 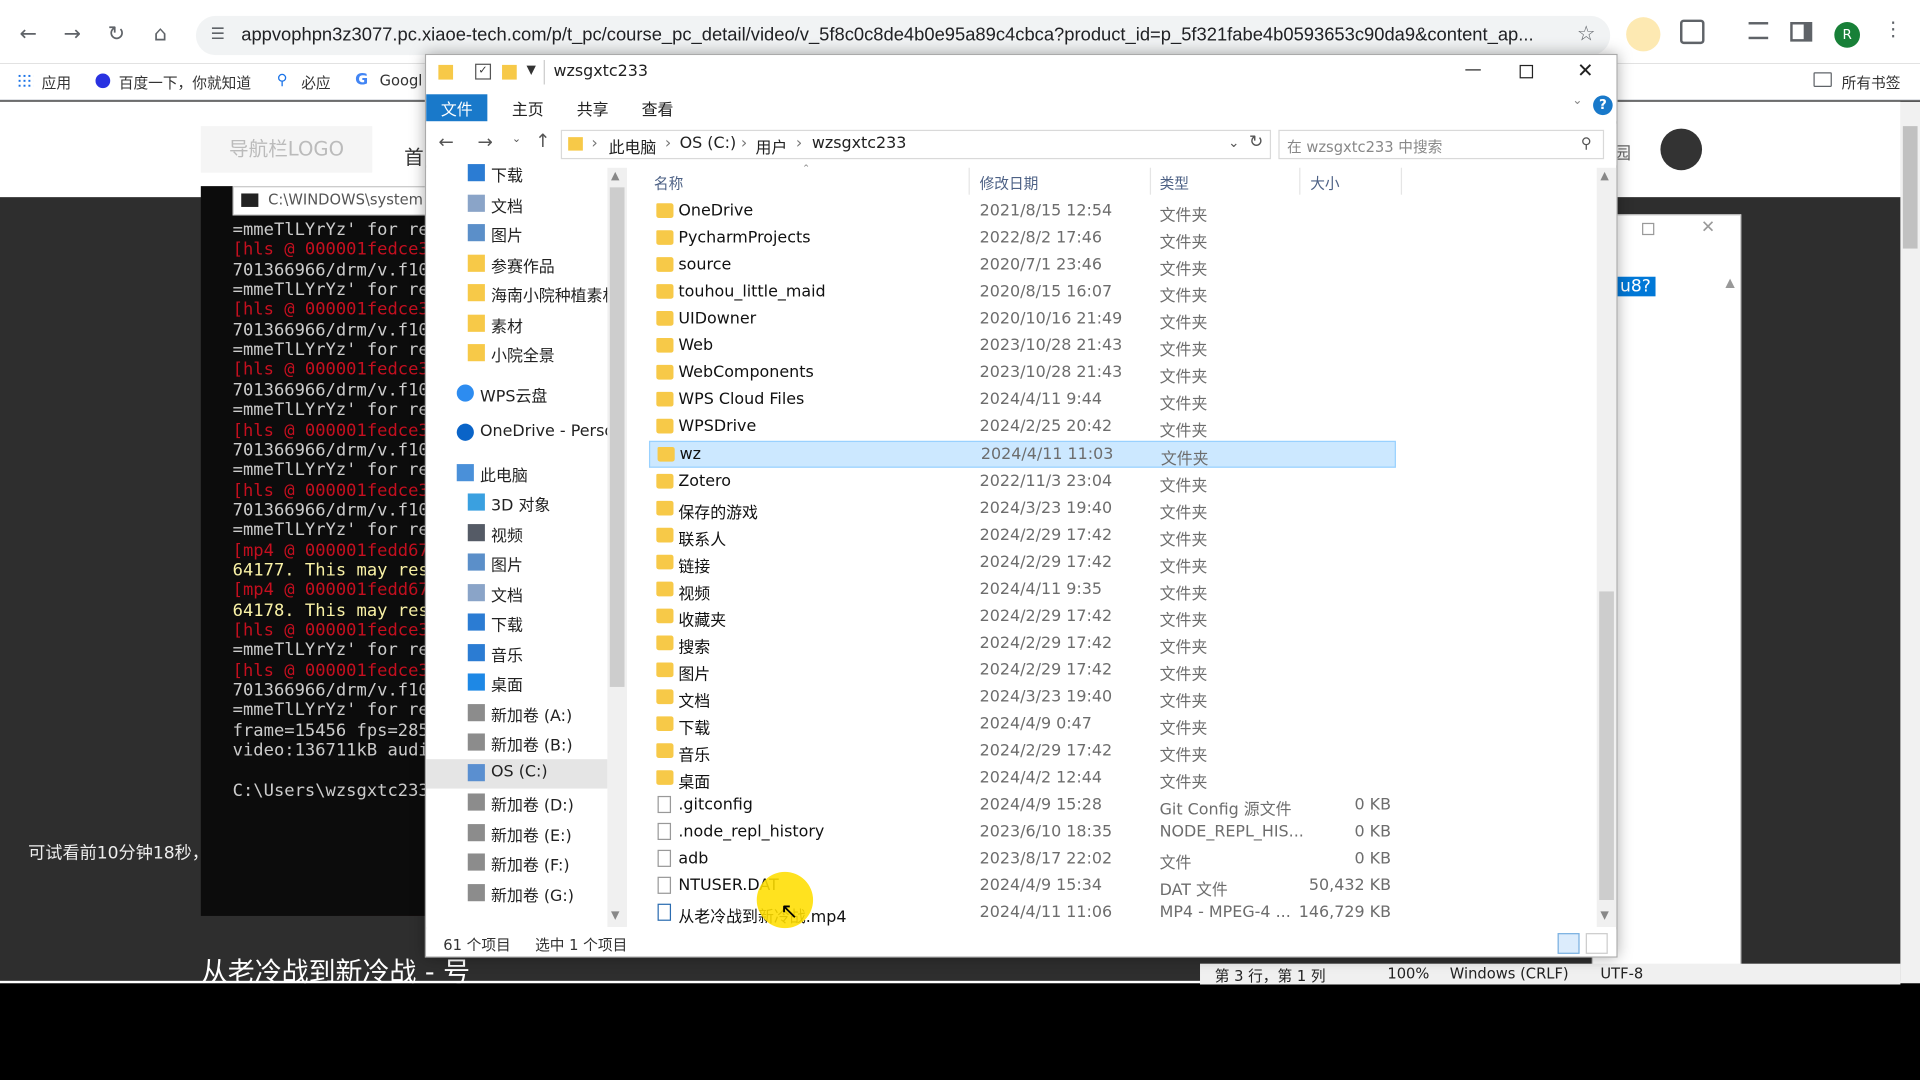 I want to click on file-row: Web 2023/10/28 21:43 文件夹, so click(x=1022, y=346).